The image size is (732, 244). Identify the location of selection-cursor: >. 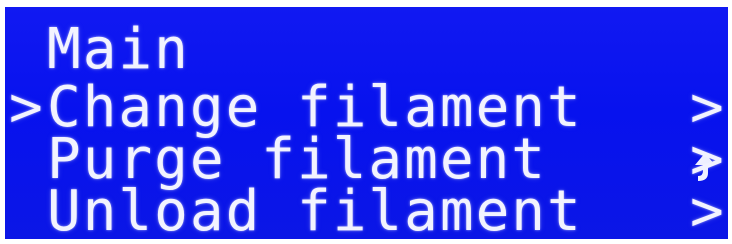
(27, 107).